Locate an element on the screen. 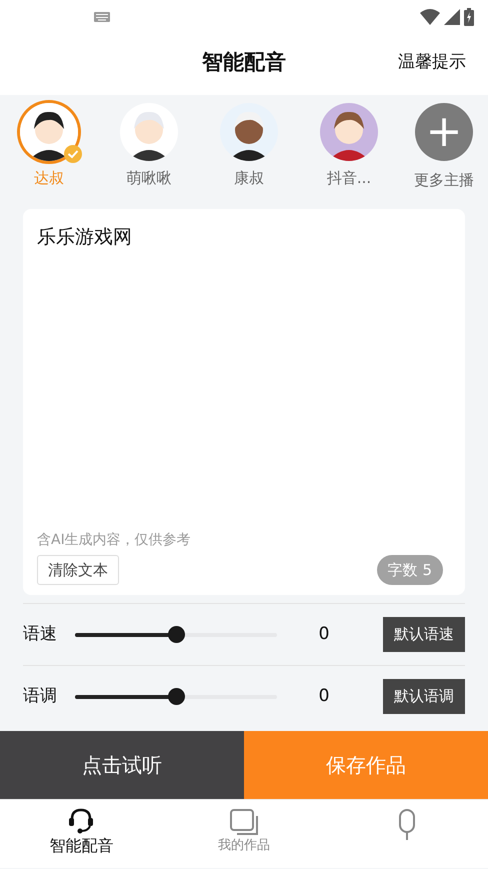 The height and width of the screenshot is (869, 488). avatar-icon is located at coordinates (49, 132).